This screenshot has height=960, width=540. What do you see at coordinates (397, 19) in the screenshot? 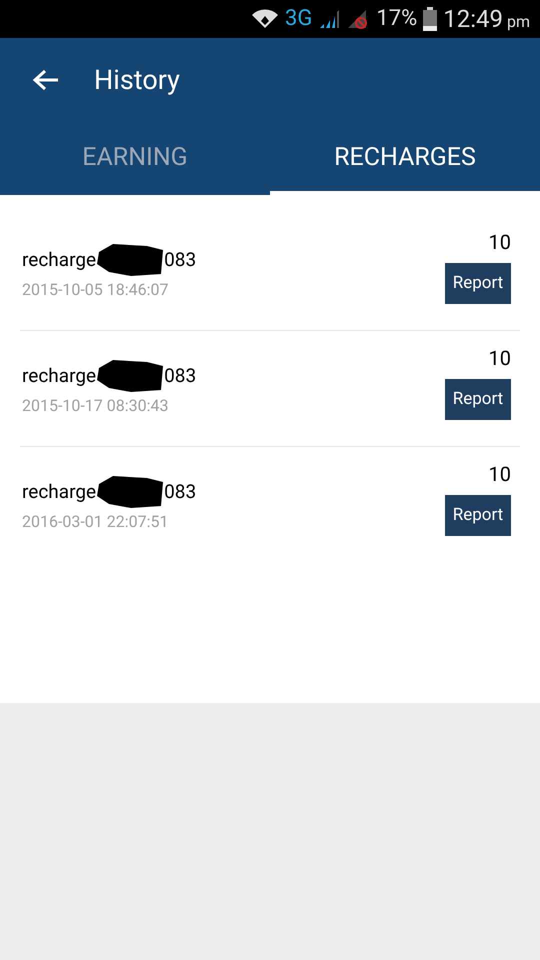
I see `battery-percentage: 17%` at bounding box center [397, 19].